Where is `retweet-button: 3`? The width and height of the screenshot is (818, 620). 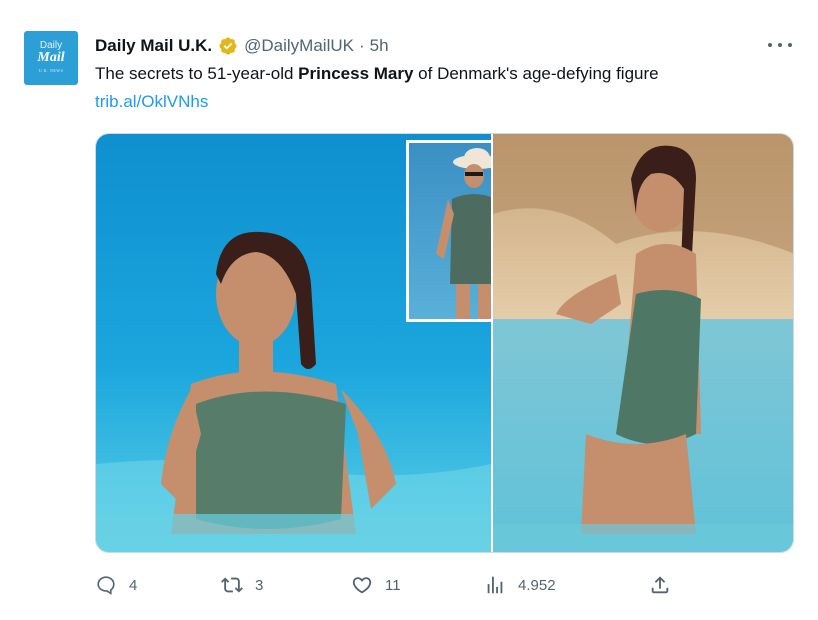 retweet-button: 3 is located at coordinates (242, 585).